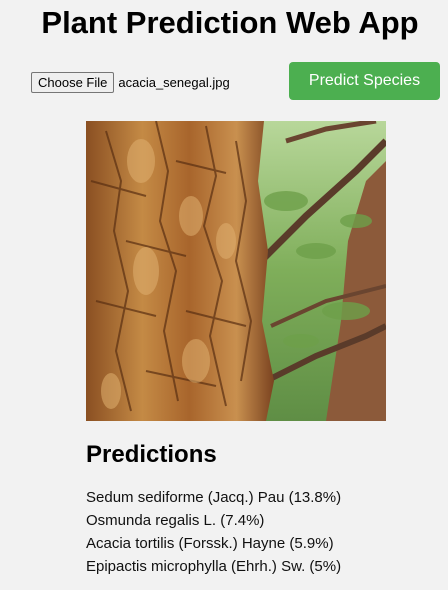 This screenshot has width=448, height=590. I want to click on prediction-item: Osmunda regalis L. (7.4%), so click(175, 520).